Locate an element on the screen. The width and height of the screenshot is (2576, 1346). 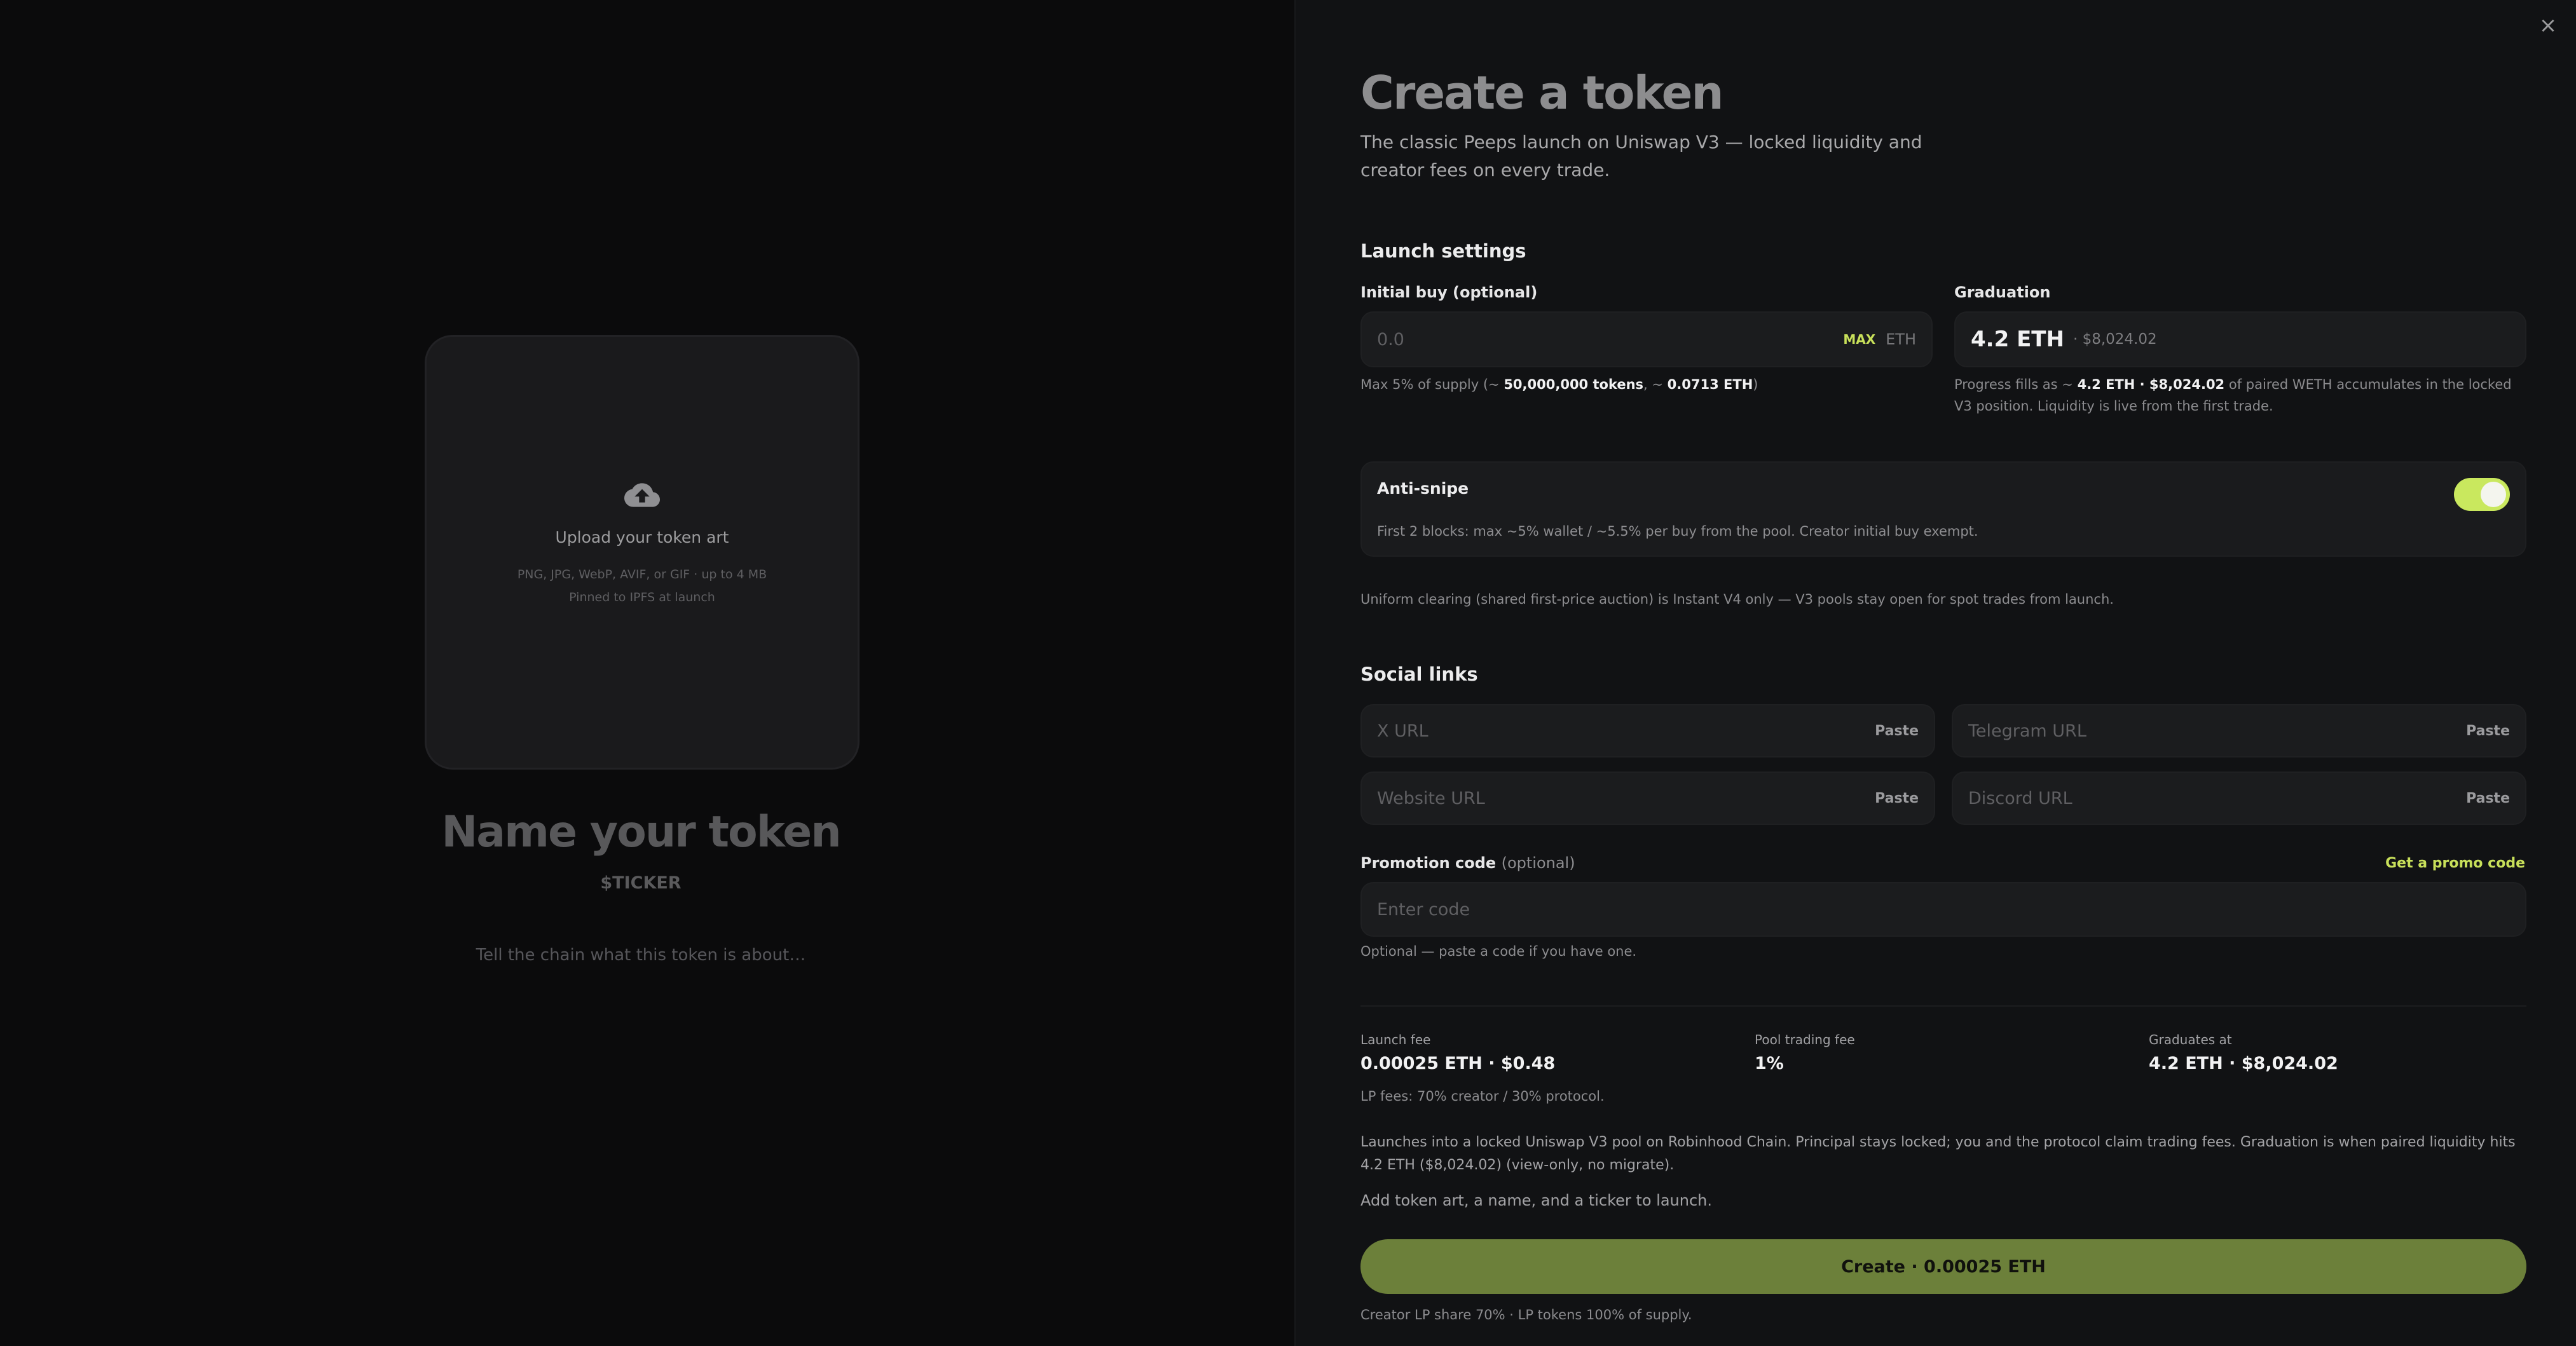
page-title: Create a token is located at coordinates (1542, 92).